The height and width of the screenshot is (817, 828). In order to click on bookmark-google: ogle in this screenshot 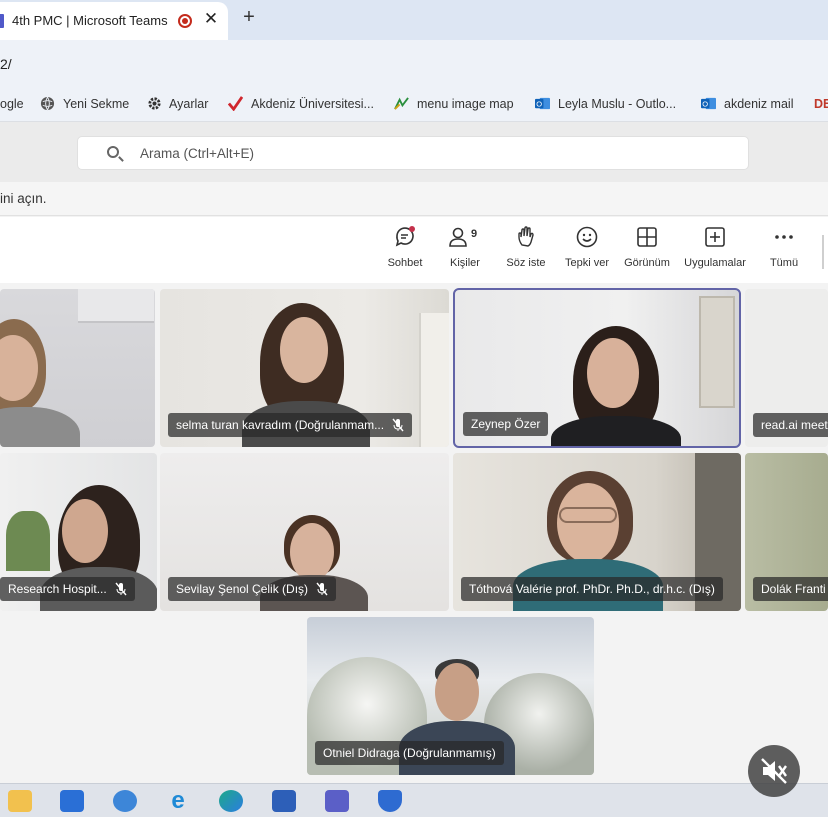, I will do `click(12, 104)`.